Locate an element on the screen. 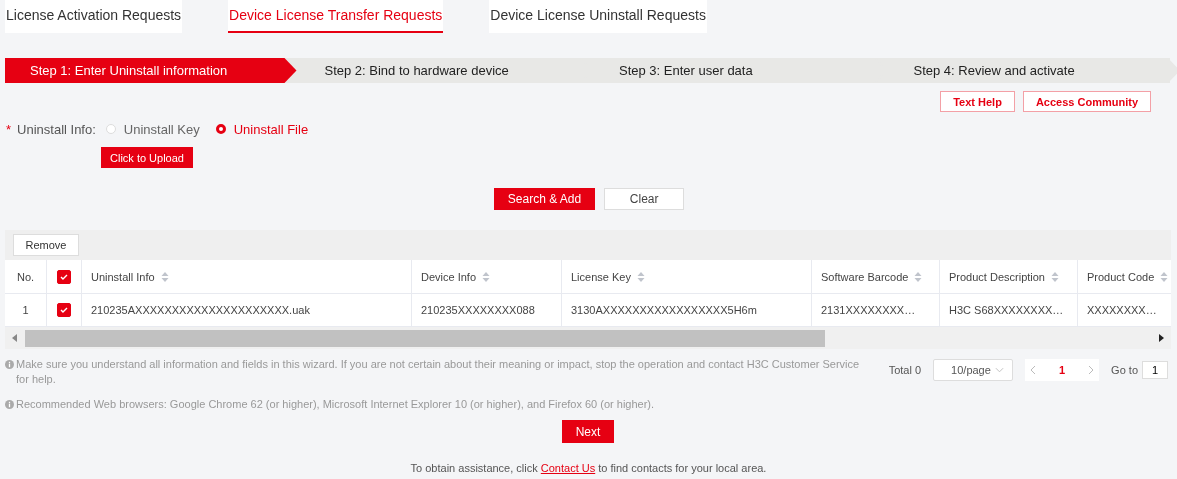 The width and height of the screenshot is (1177, 479). tab: License Activation Requests is located at coordinates (94, 16).